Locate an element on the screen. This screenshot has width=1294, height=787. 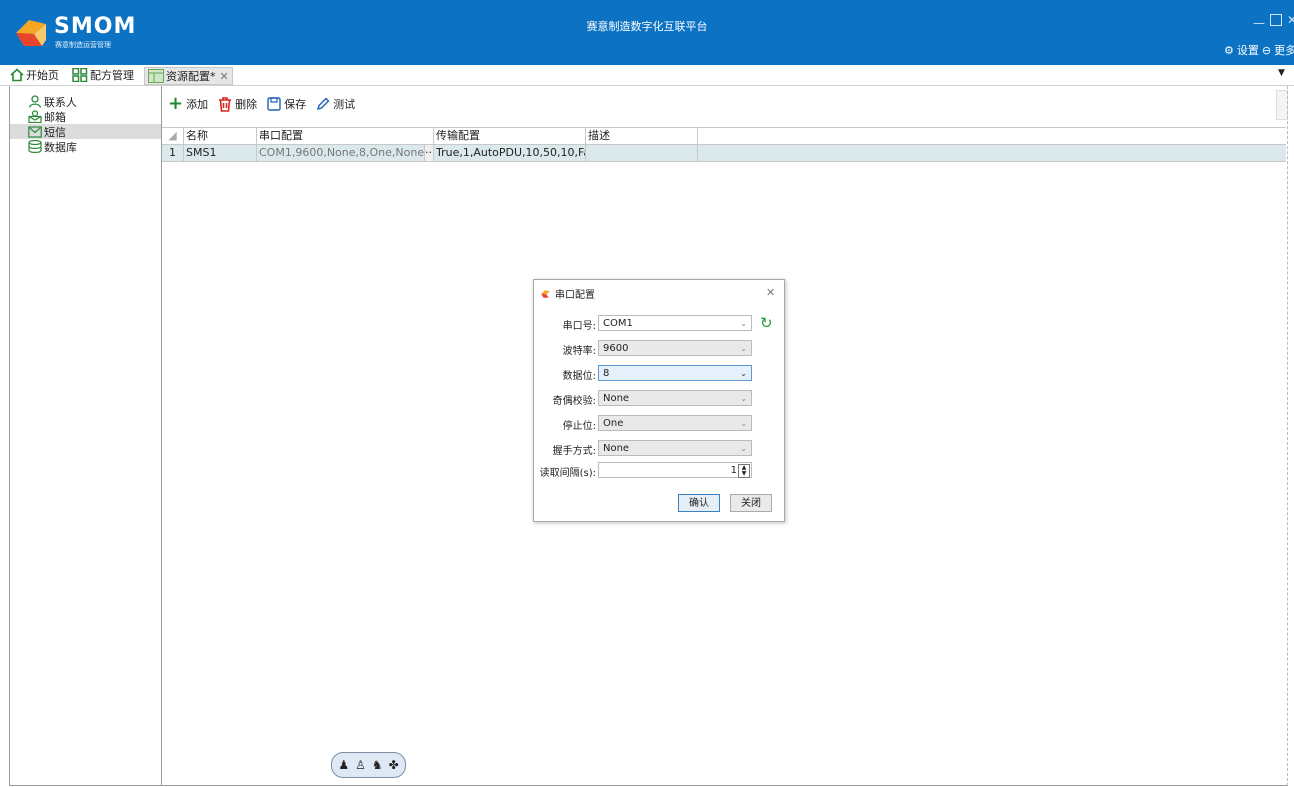
baud-value: 9600 is located at coordinates (616, 348).